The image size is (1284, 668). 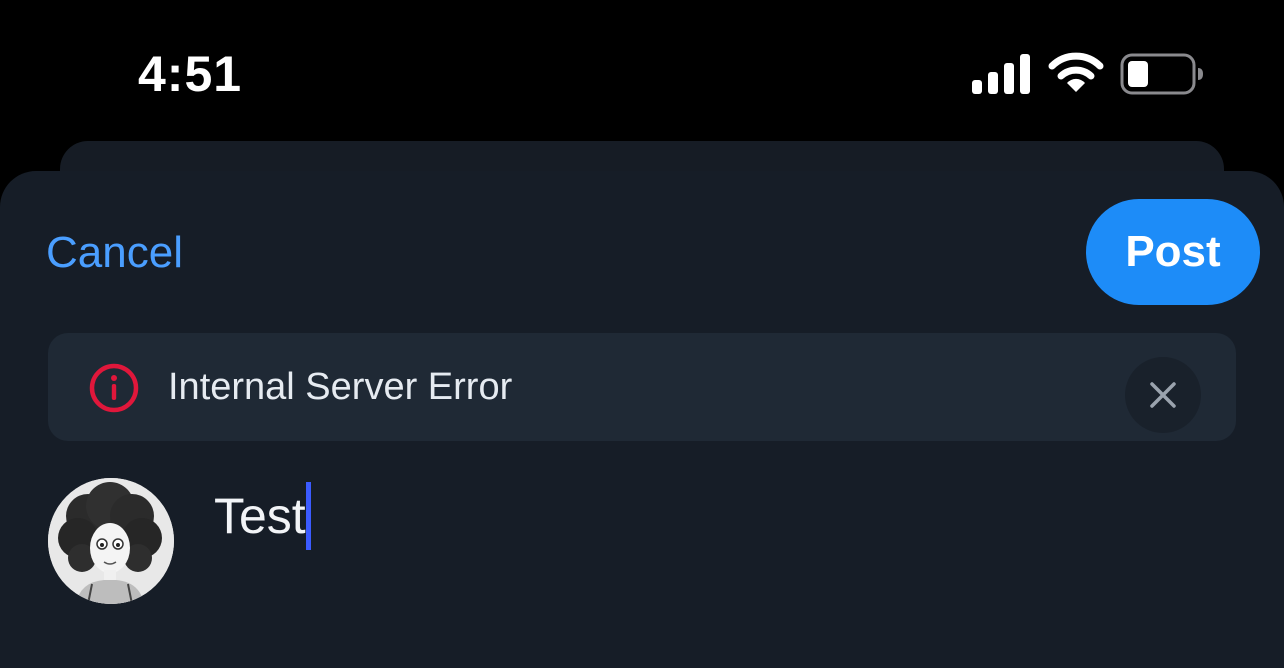 I want to click on avatar-illustration, so click(x=111, y=541).